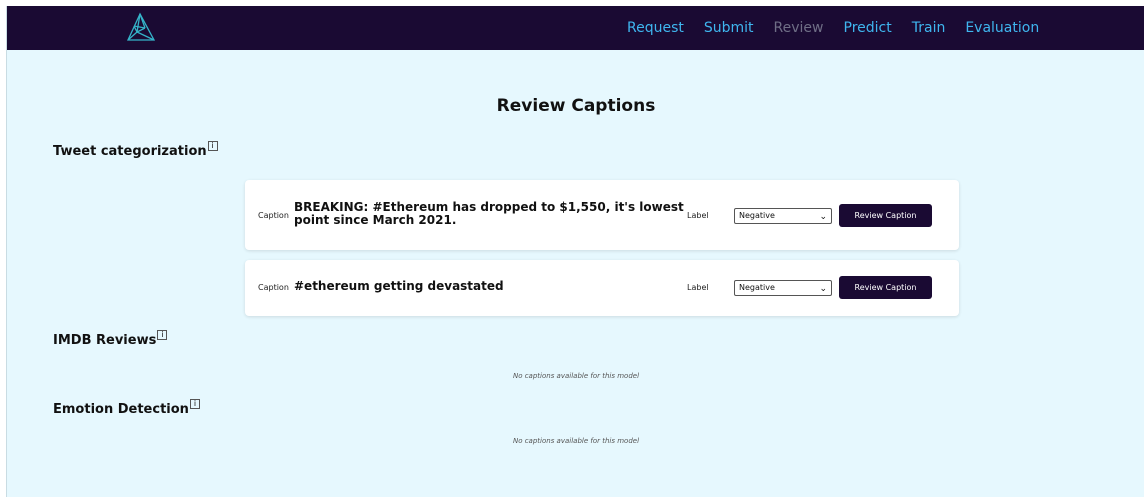 The image size is (1144, 497). Describe the element at coordinates (130, 151) in the screenshot. I see `section-heading-label: Tweet categorization` at that location.